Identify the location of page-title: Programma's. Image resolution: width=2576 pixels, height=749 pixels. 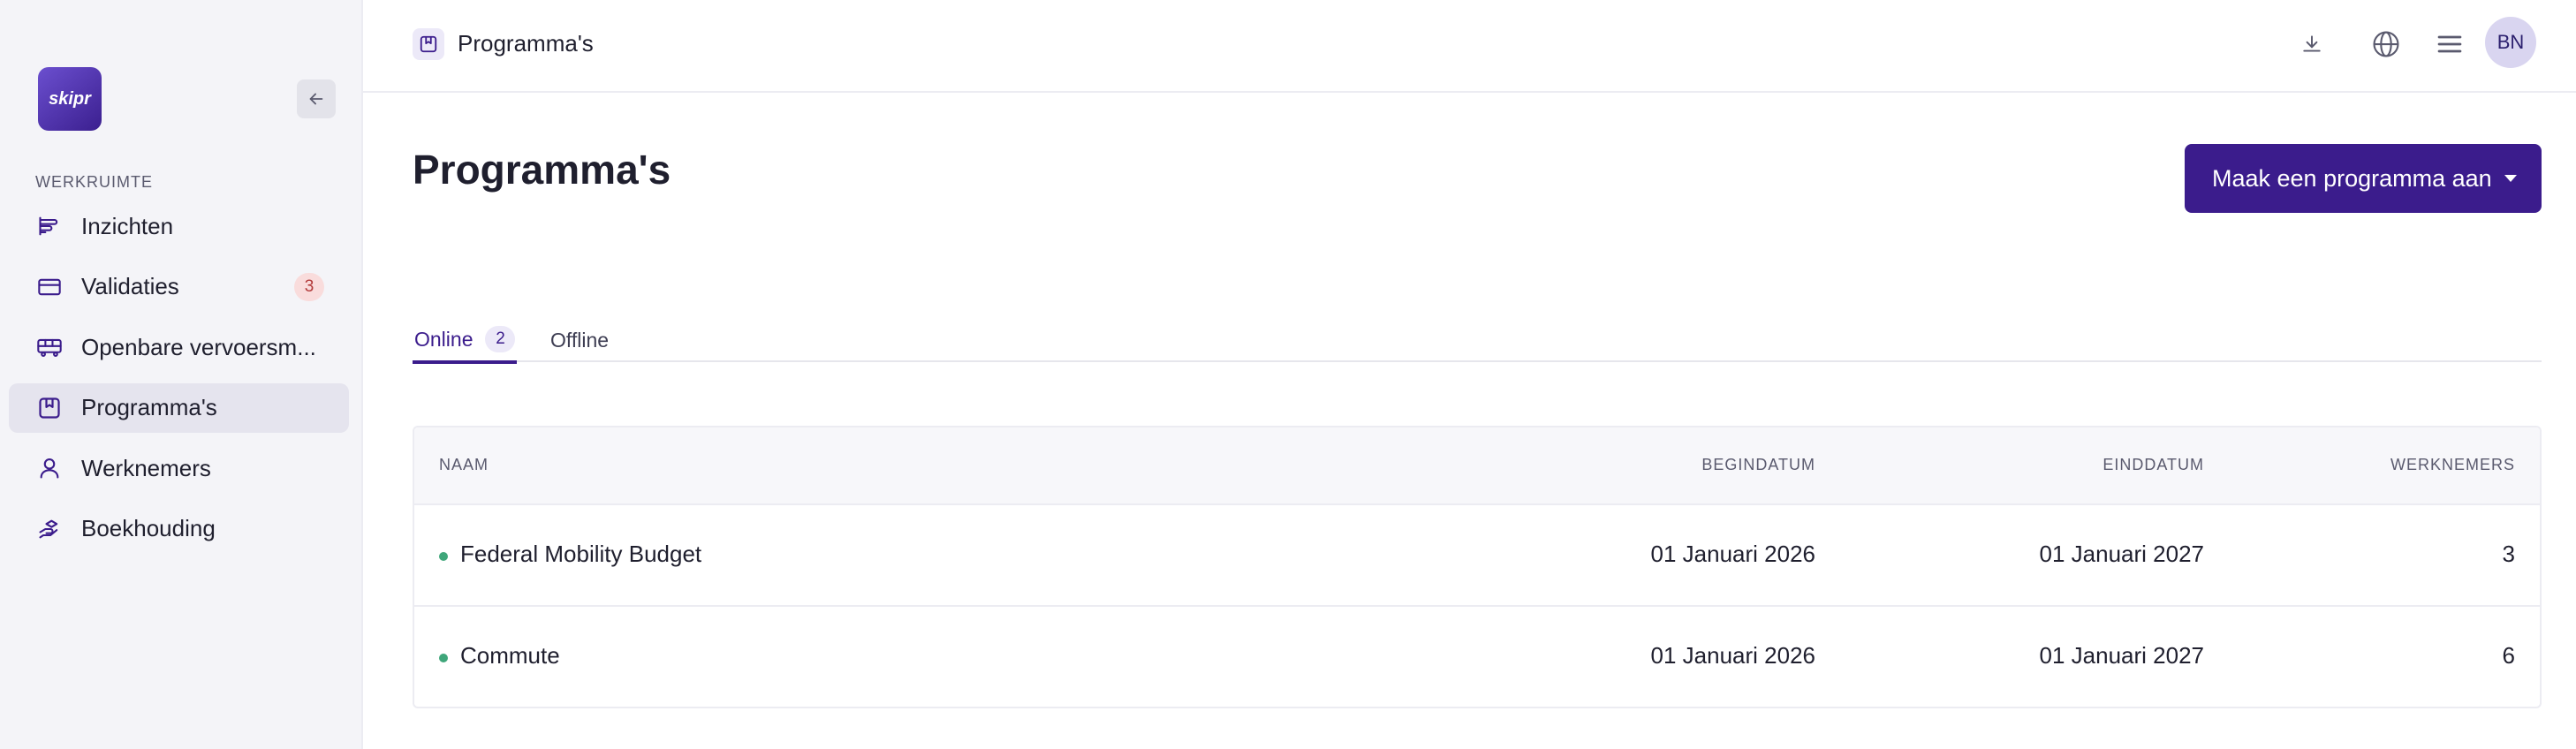
(542, 170).